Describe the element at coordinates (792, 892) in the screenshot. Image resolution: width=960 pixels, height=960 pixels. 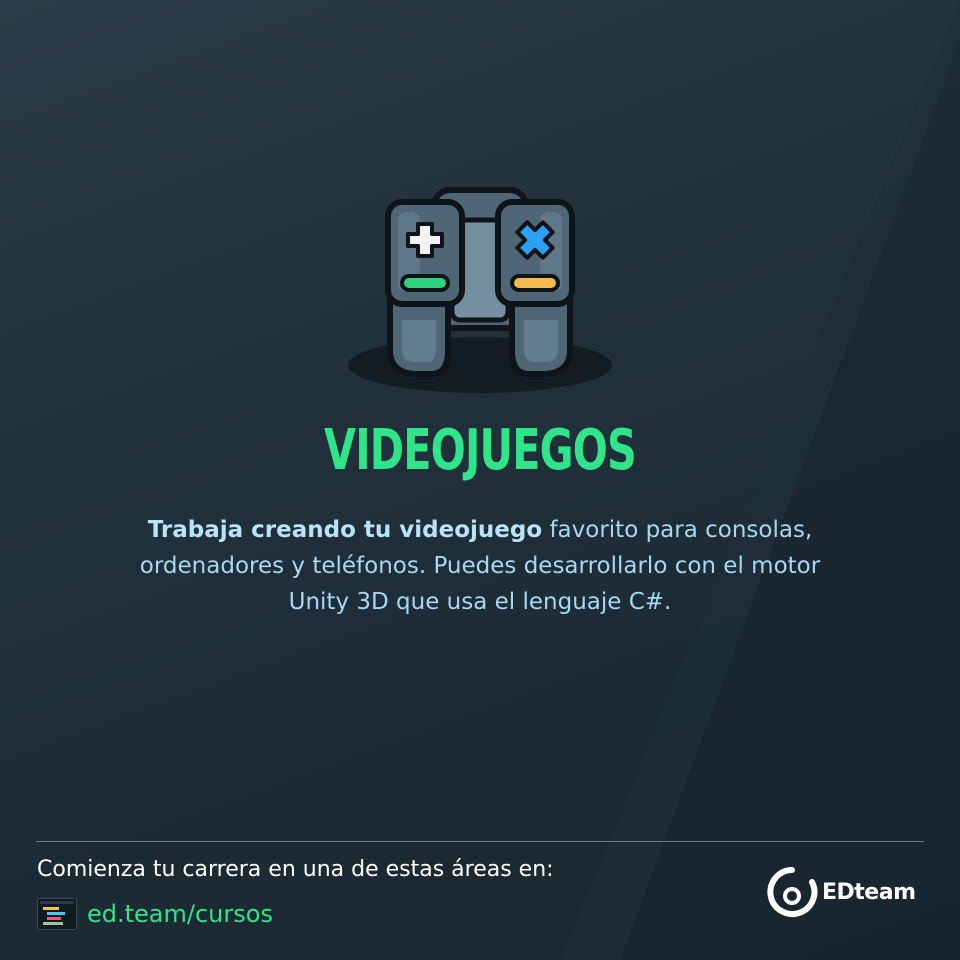
I see `edteam-ring-icon` at that location.